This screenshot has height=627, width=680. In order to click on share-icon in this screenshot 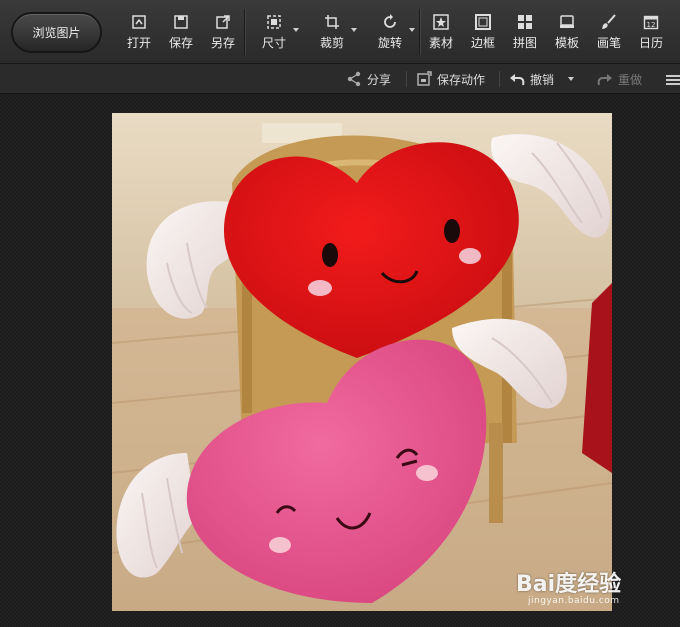, I will do `click(354, 79)`.